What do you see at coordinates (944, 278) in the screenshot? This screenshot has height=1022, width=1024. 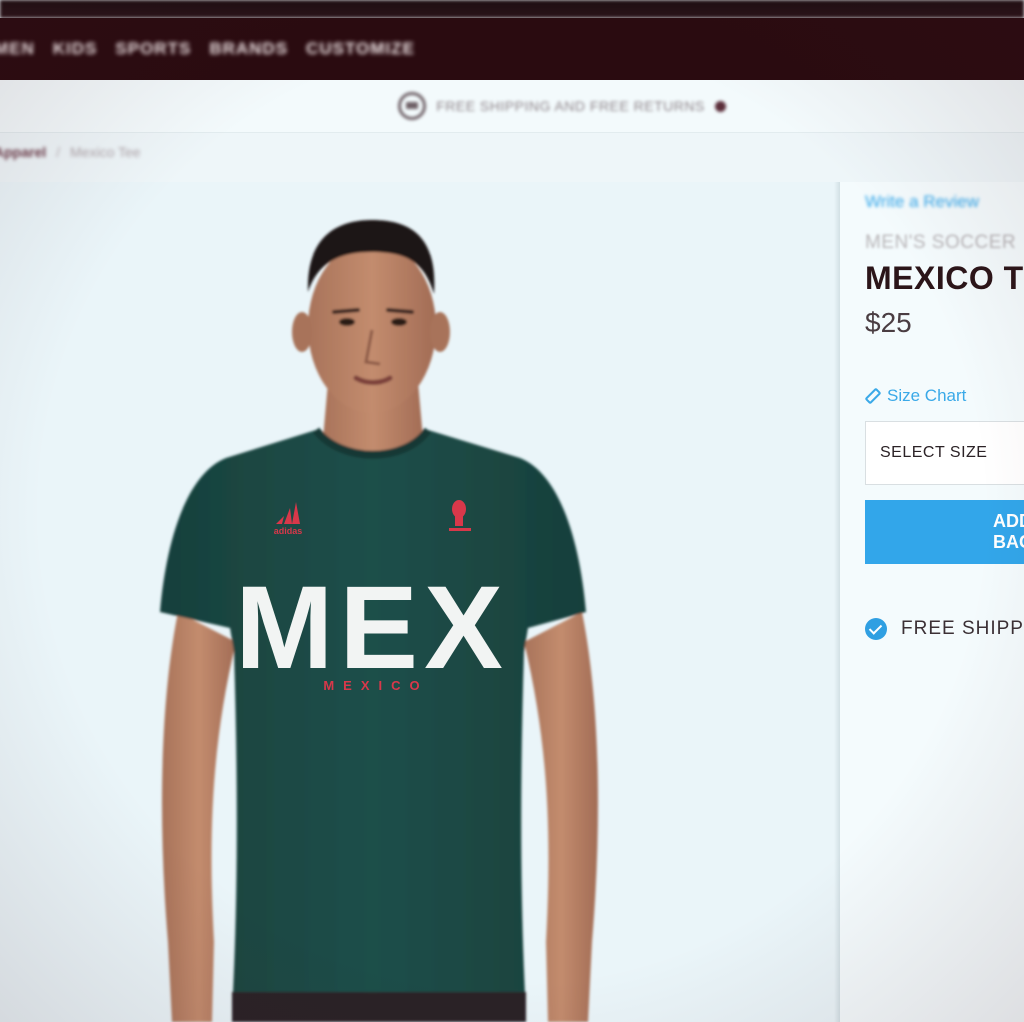 I see `product-title: MEXICO TEE` at bounding box center [944, 278].